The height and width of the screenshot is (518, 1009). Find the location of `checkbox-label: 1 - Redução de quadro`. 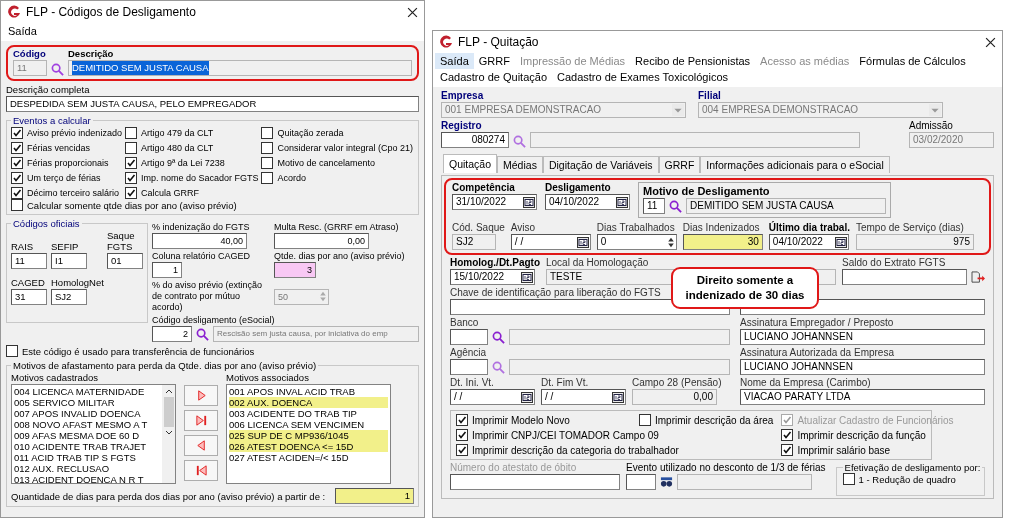

checkbox-label: 1 - Redução de quadro is located at coordinates (907, 479).